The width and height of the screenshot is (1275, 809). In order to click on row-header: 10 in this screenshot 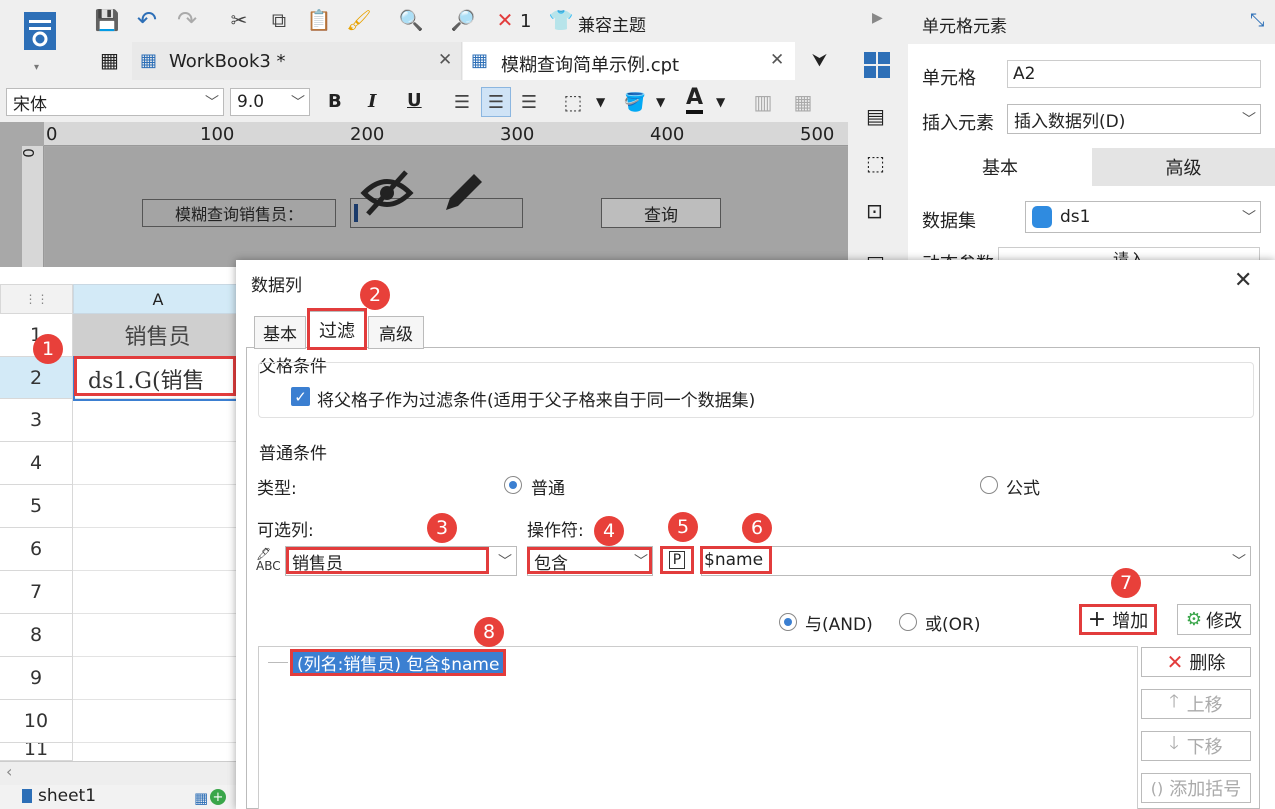, I will do `click(36, 721)`.